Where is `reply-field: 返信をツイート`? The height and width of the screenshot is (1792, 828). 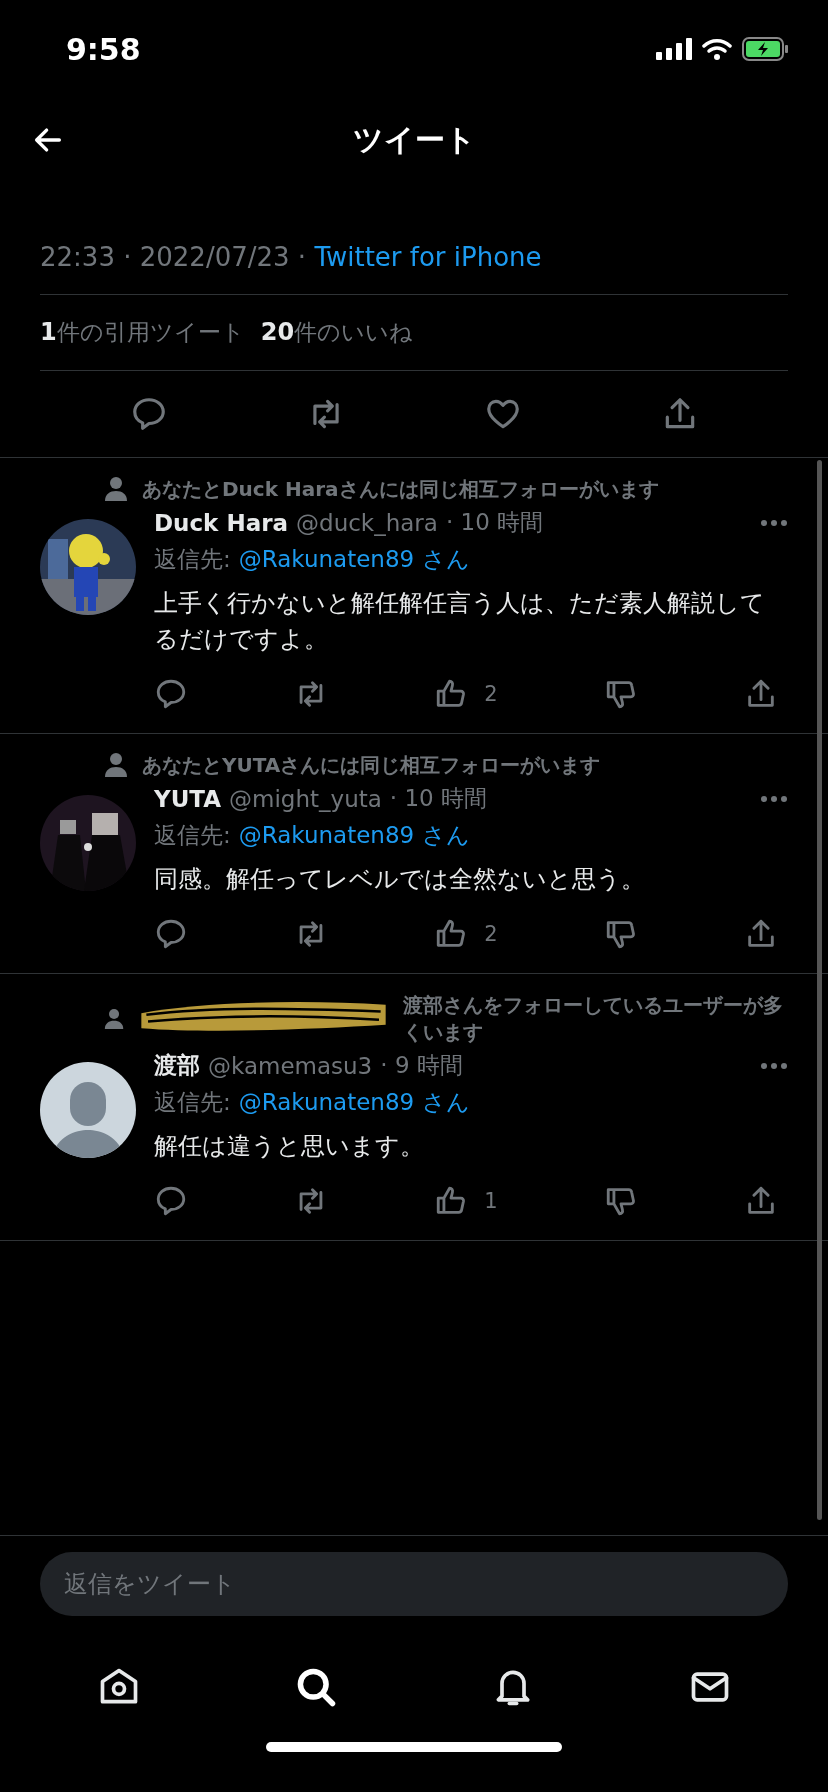
reply-field: 返信をツイート is located at coordinates (414, 1584).